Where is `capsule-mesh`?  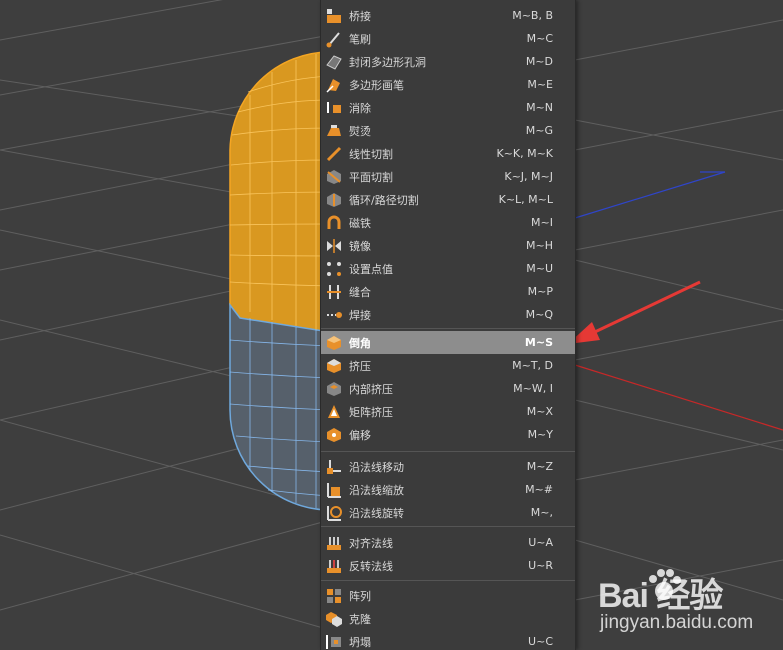
capsule-mesh is located at coordinates (280, 281).